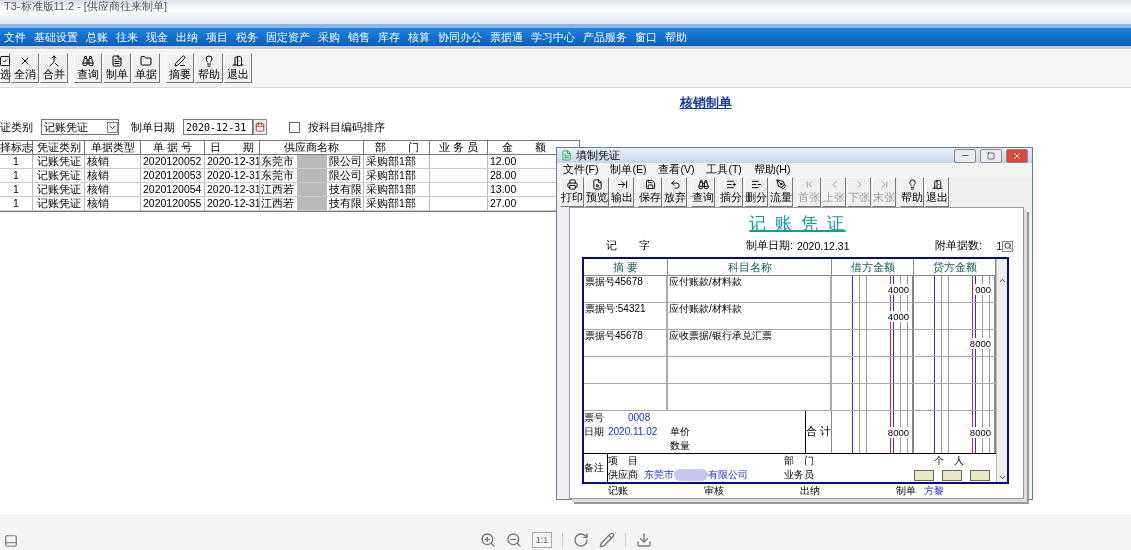 This screenshot has height=550, width=1131. What do you see at coordinates (622, 192) in the screenshot?
I see `toolbar-button: 输出` at bounding box center [622, 192].